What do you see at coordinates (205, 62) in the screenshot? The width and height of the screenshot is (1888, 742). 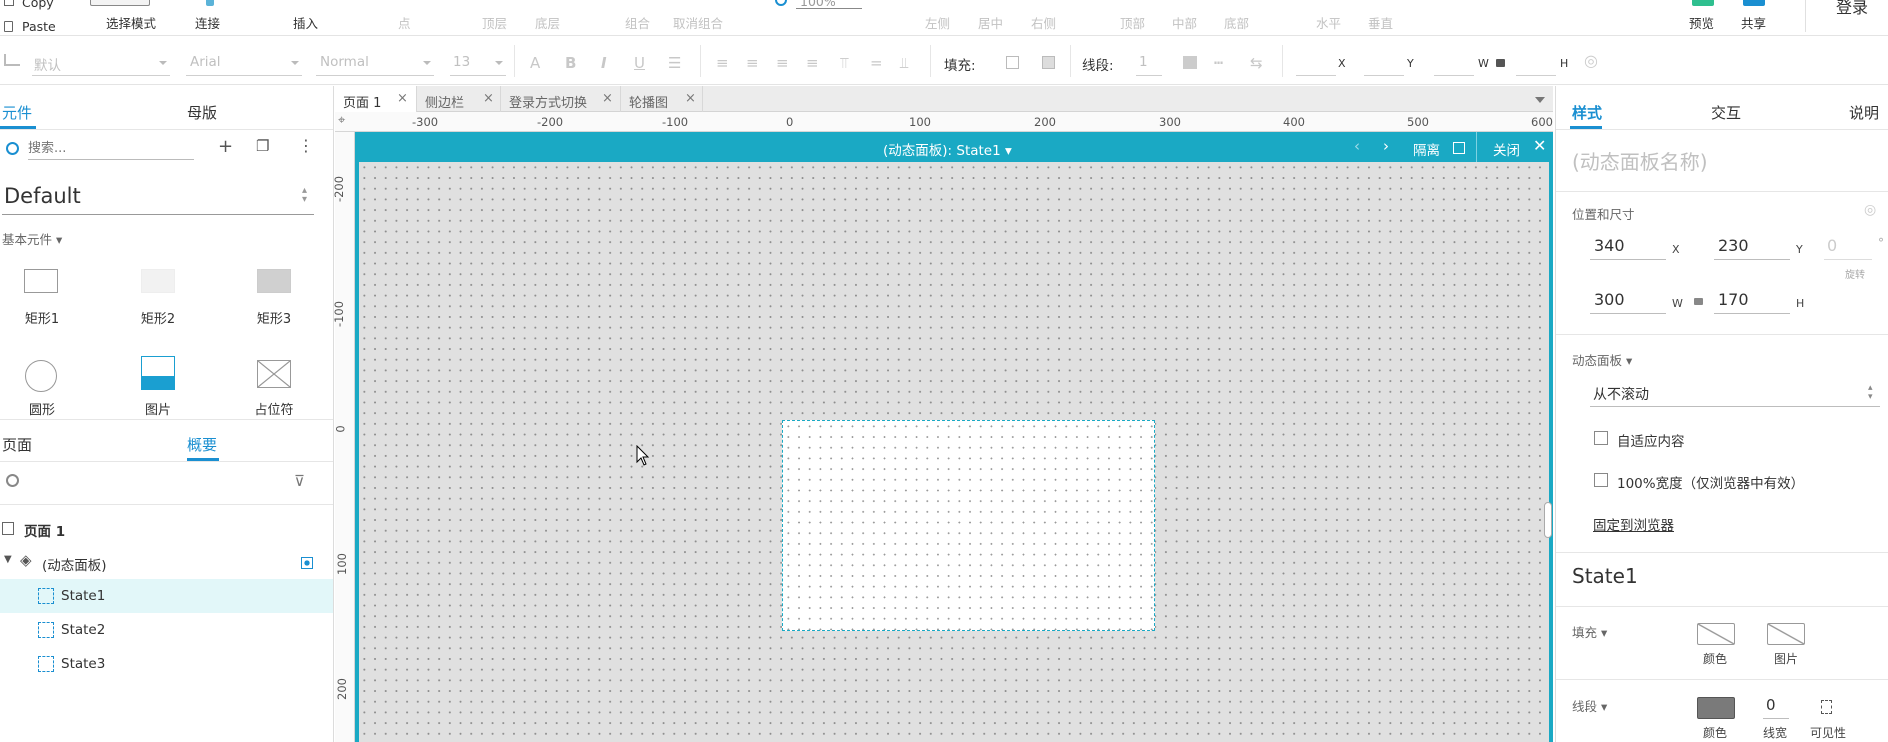 I see `font-family-select: Arial` at bounding box center [205, 62].